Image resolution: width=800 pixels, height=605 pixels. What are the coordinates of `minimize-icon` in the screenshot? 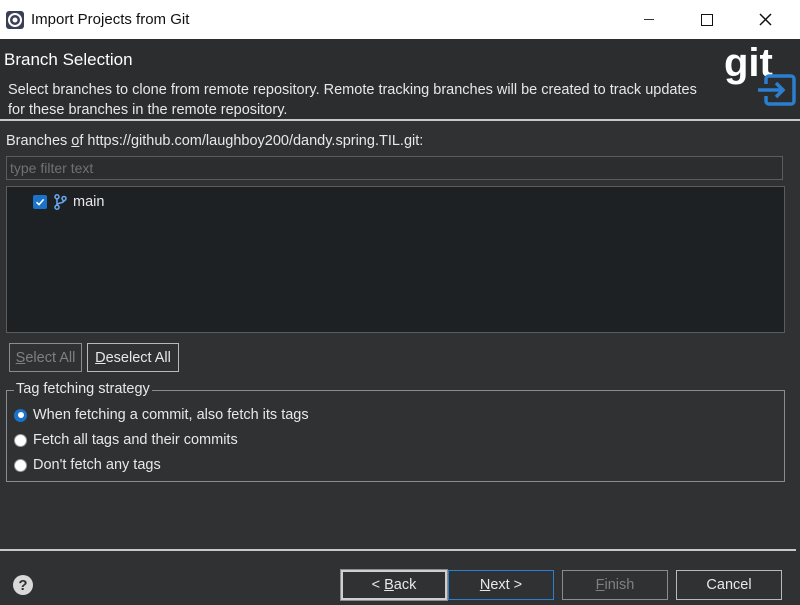 It's located at (649, 19).